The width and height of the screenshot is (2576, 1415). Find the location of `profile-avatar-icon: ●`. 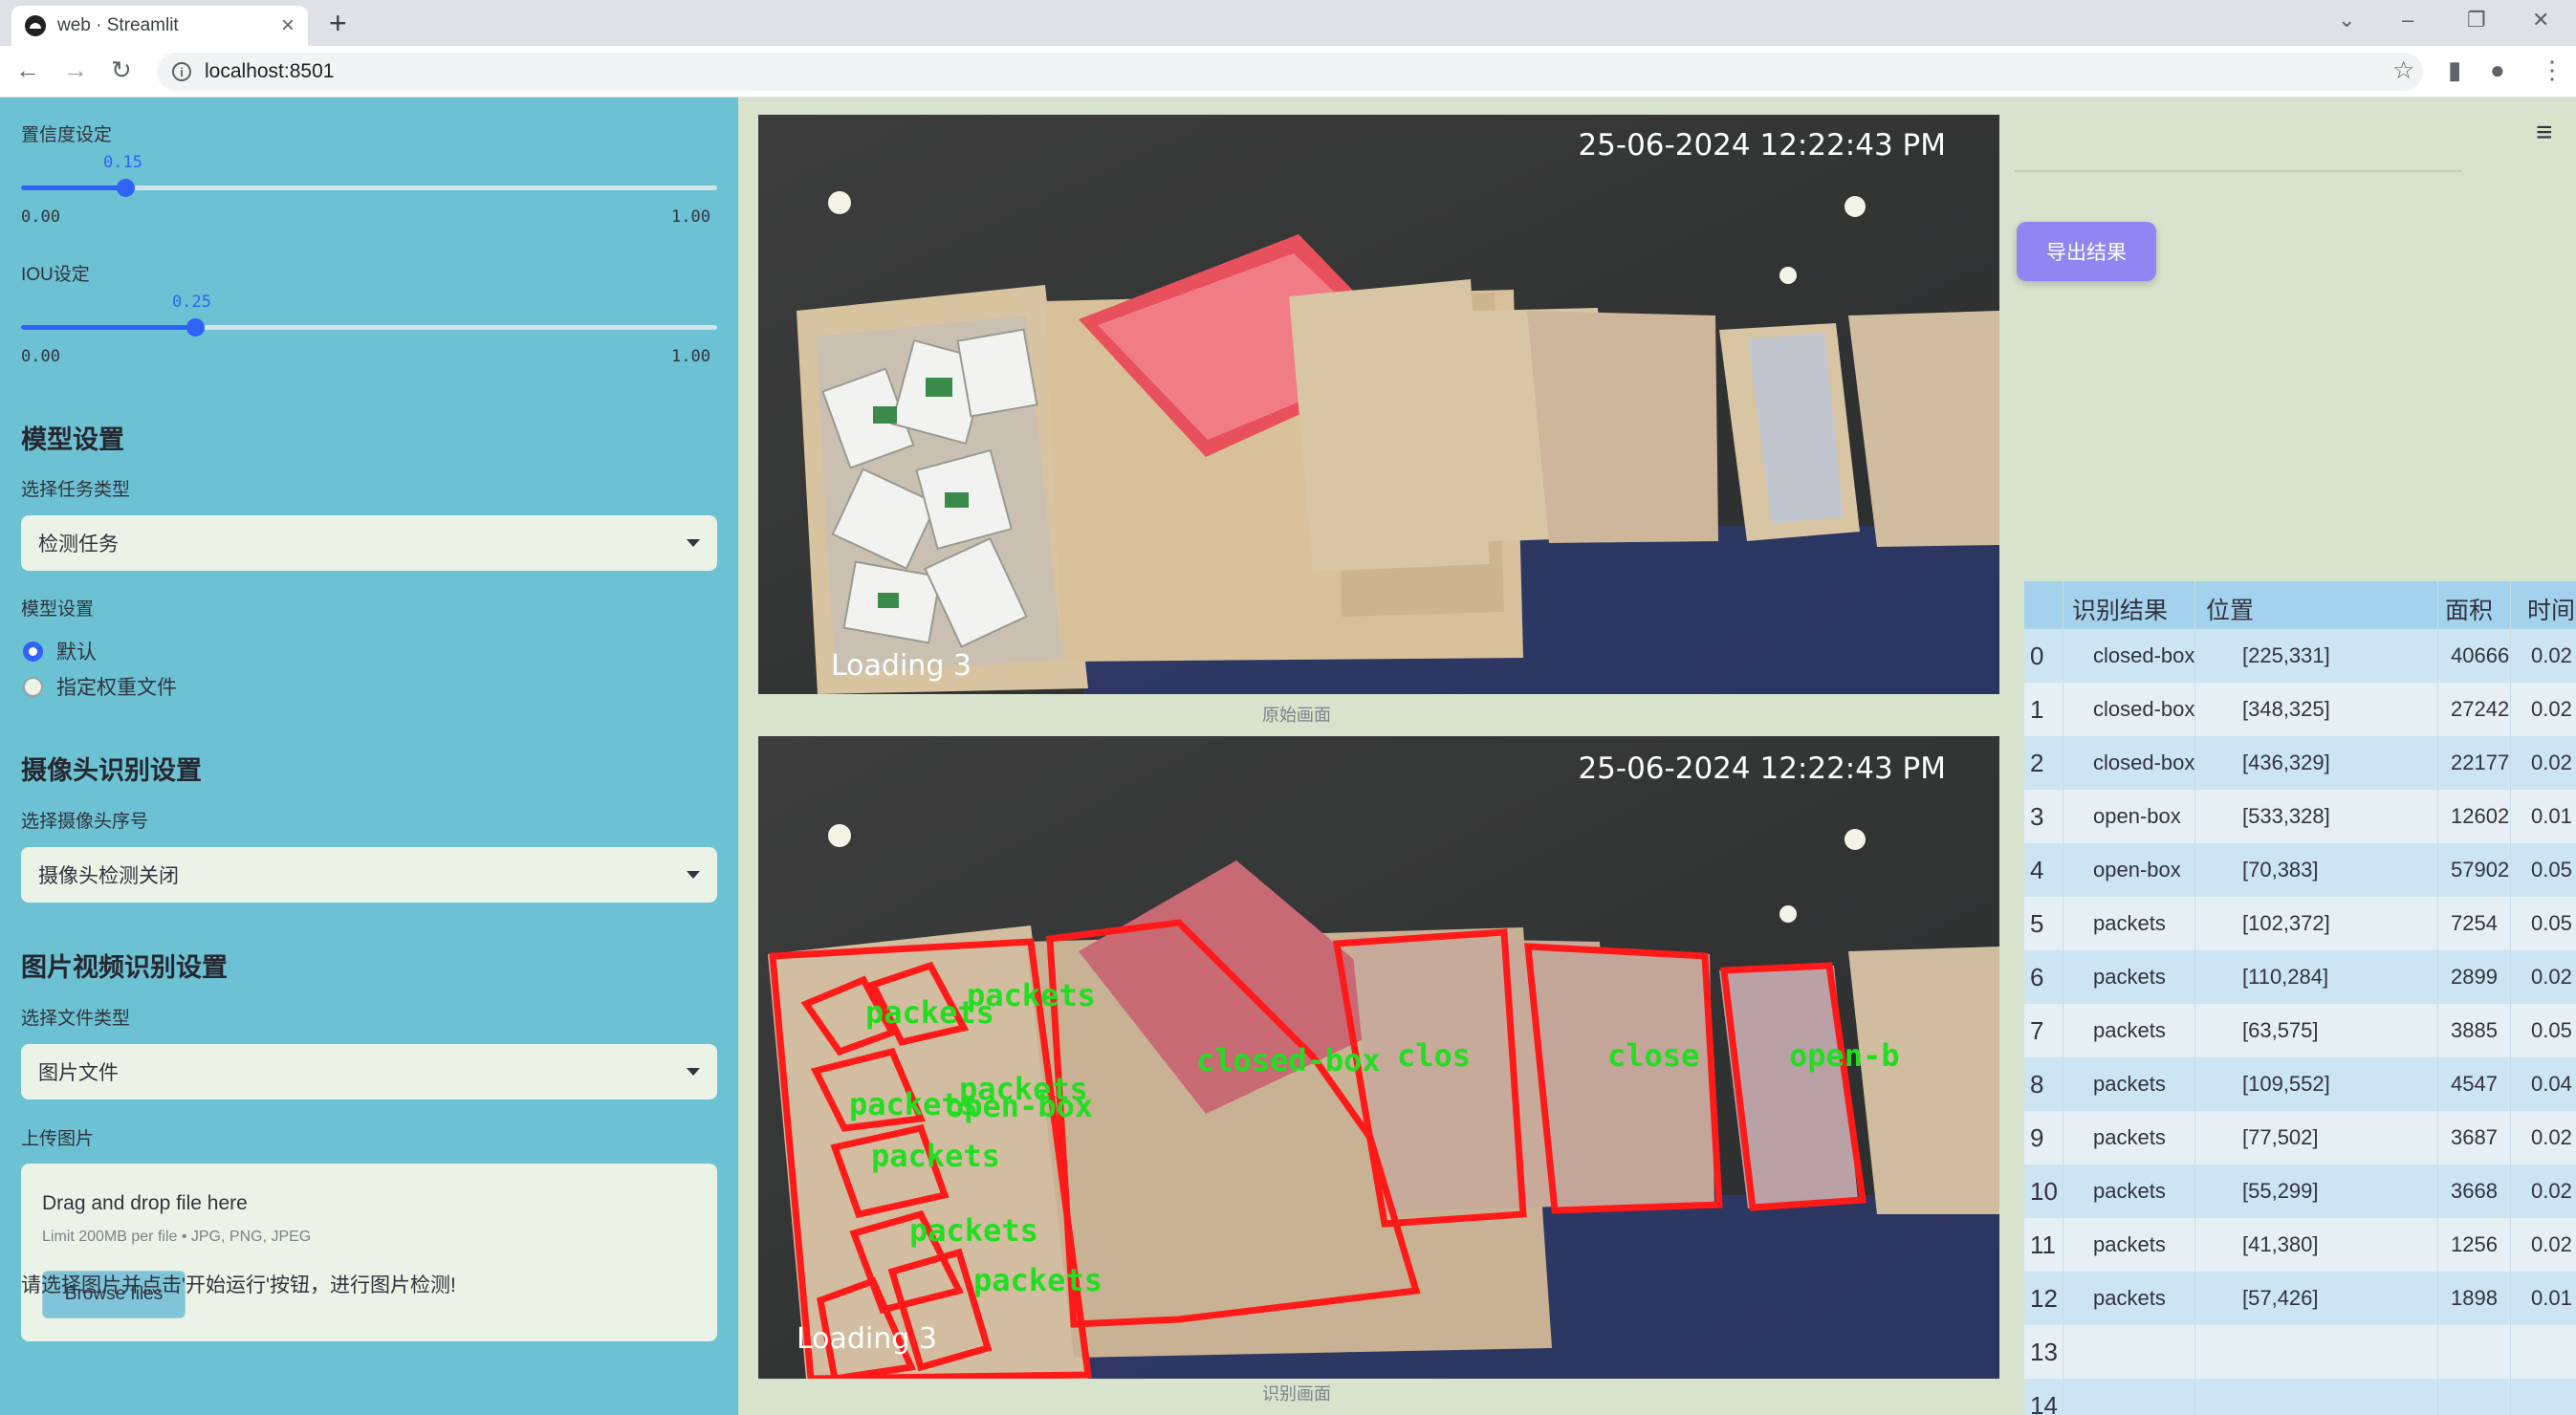

profile-avatar-icon: ● is located at coordinates (2497, 70).